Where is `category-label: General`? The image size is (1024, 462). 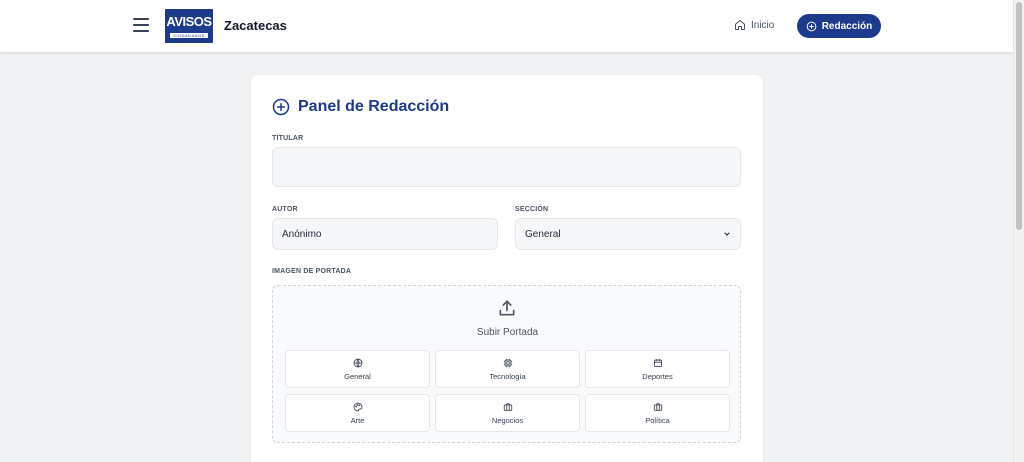 category-label: General is located at coordinates (357, 376).